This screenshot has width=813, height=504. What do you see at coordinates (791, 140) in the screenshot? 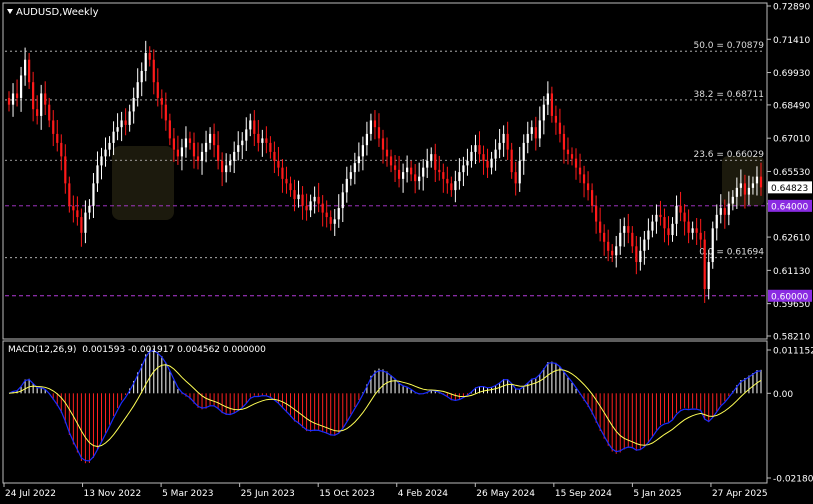
I see `price-tick-label: 0.67010` at bounding box center [791, 140].